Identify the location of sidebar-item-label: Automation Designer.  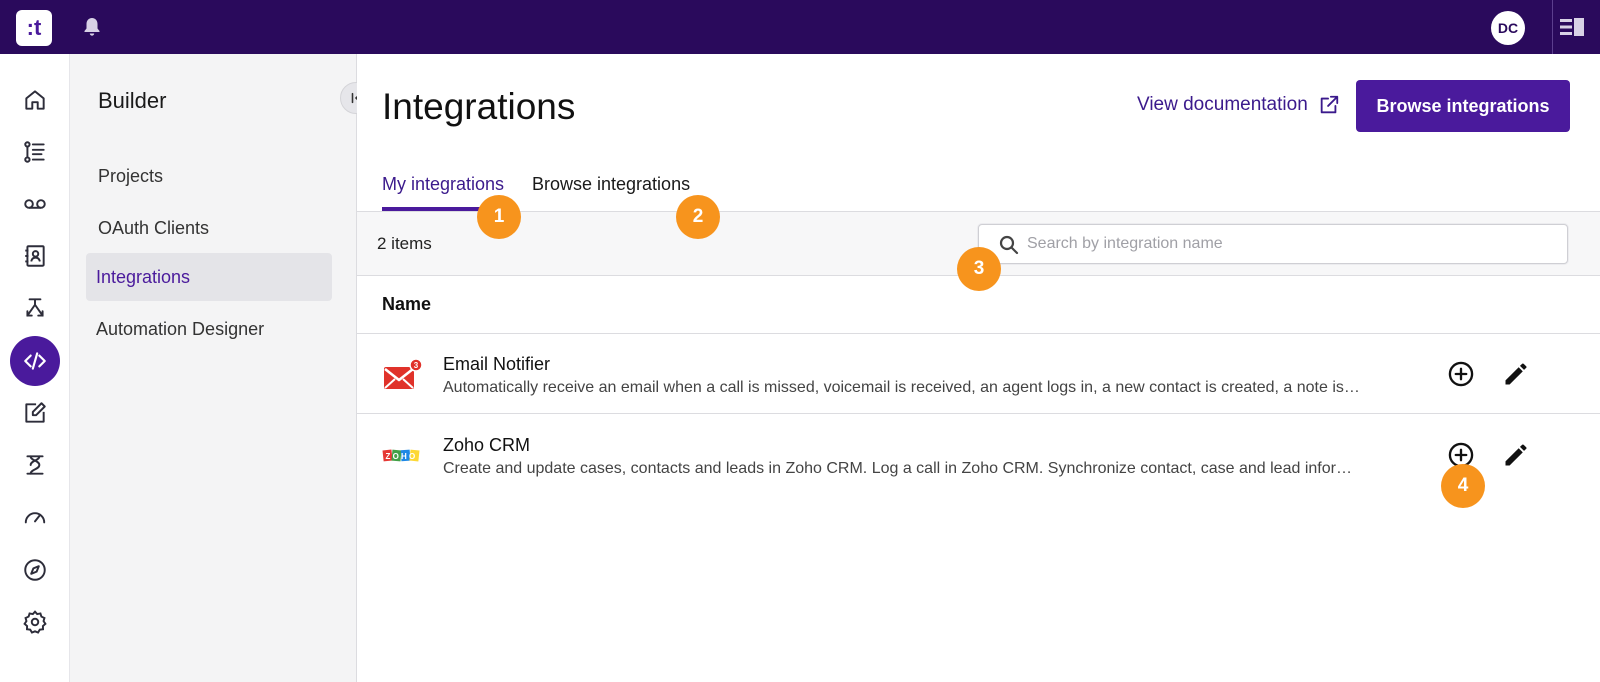
(180, 328).